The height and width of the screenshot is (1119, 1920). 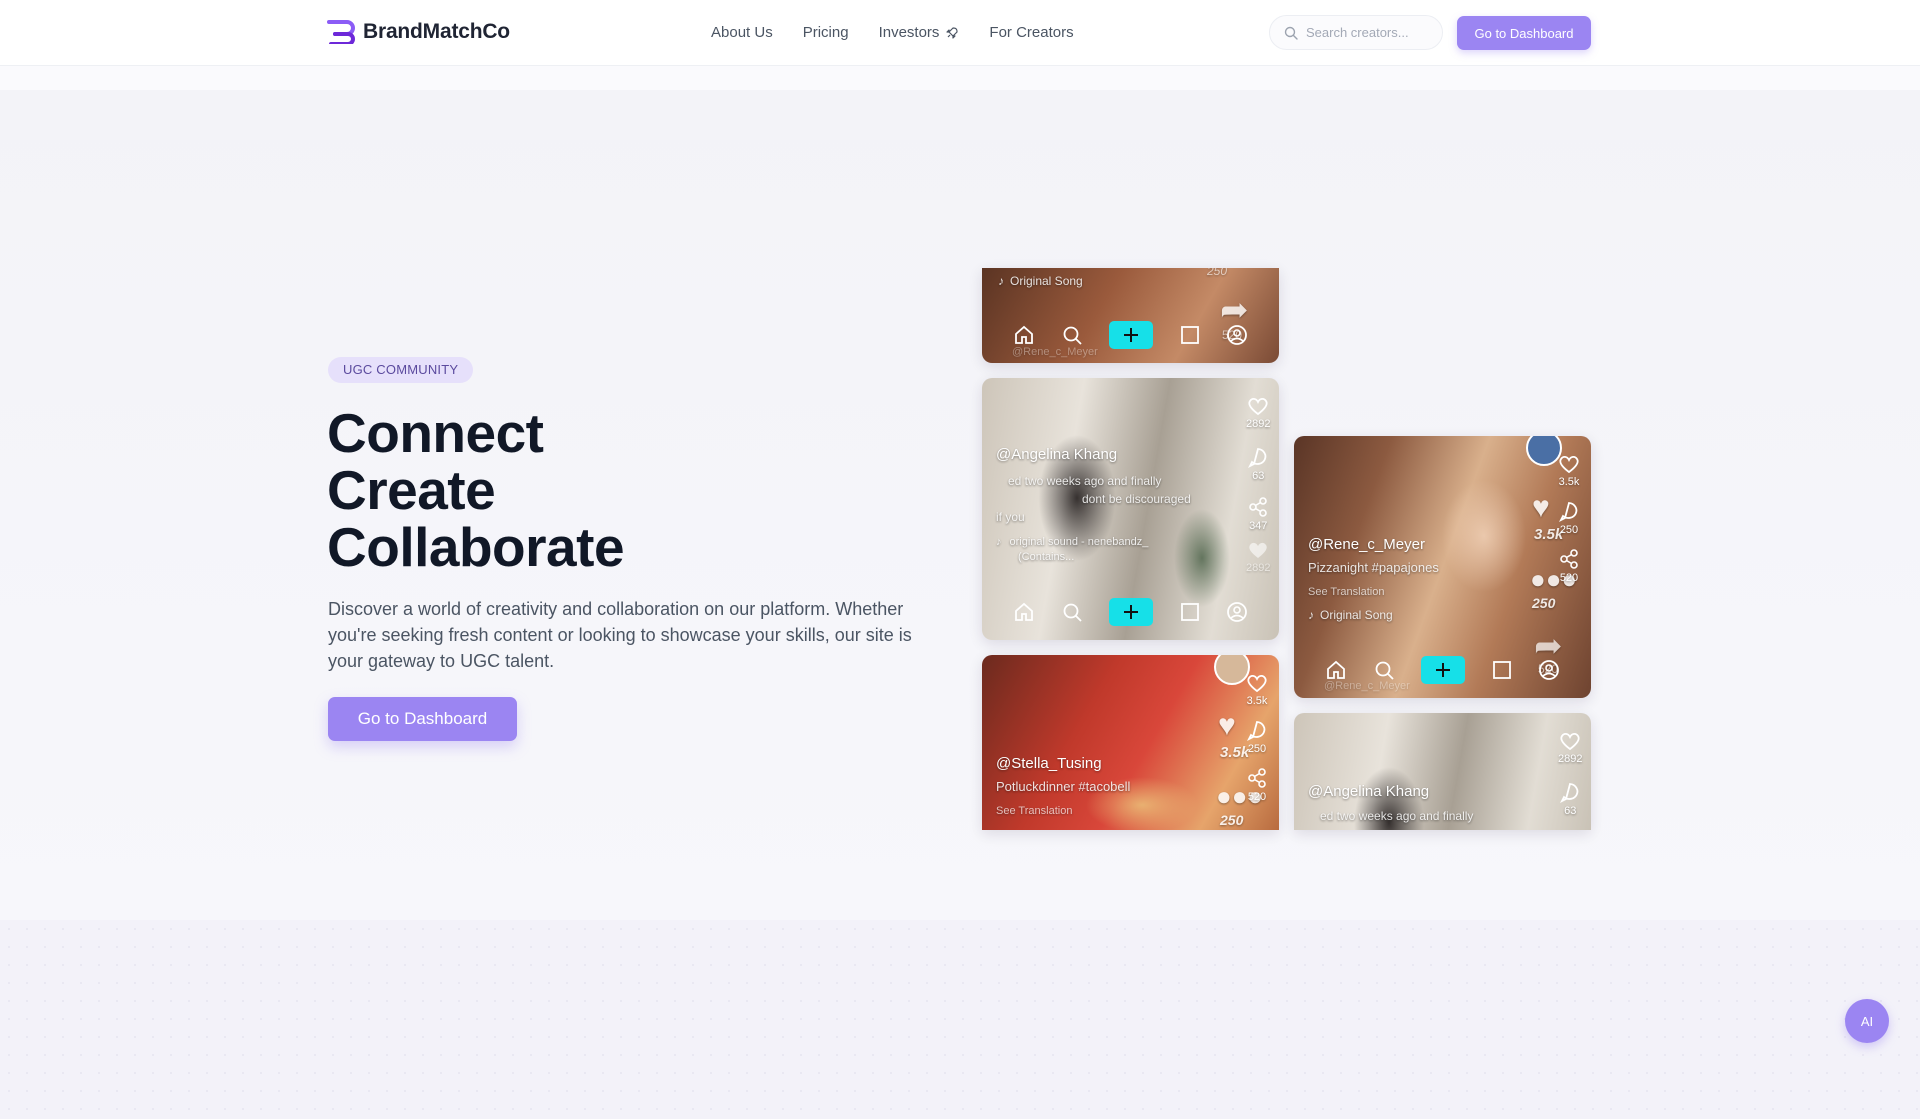 I want to click on count-label: 250, so click(x=1217, y=273).